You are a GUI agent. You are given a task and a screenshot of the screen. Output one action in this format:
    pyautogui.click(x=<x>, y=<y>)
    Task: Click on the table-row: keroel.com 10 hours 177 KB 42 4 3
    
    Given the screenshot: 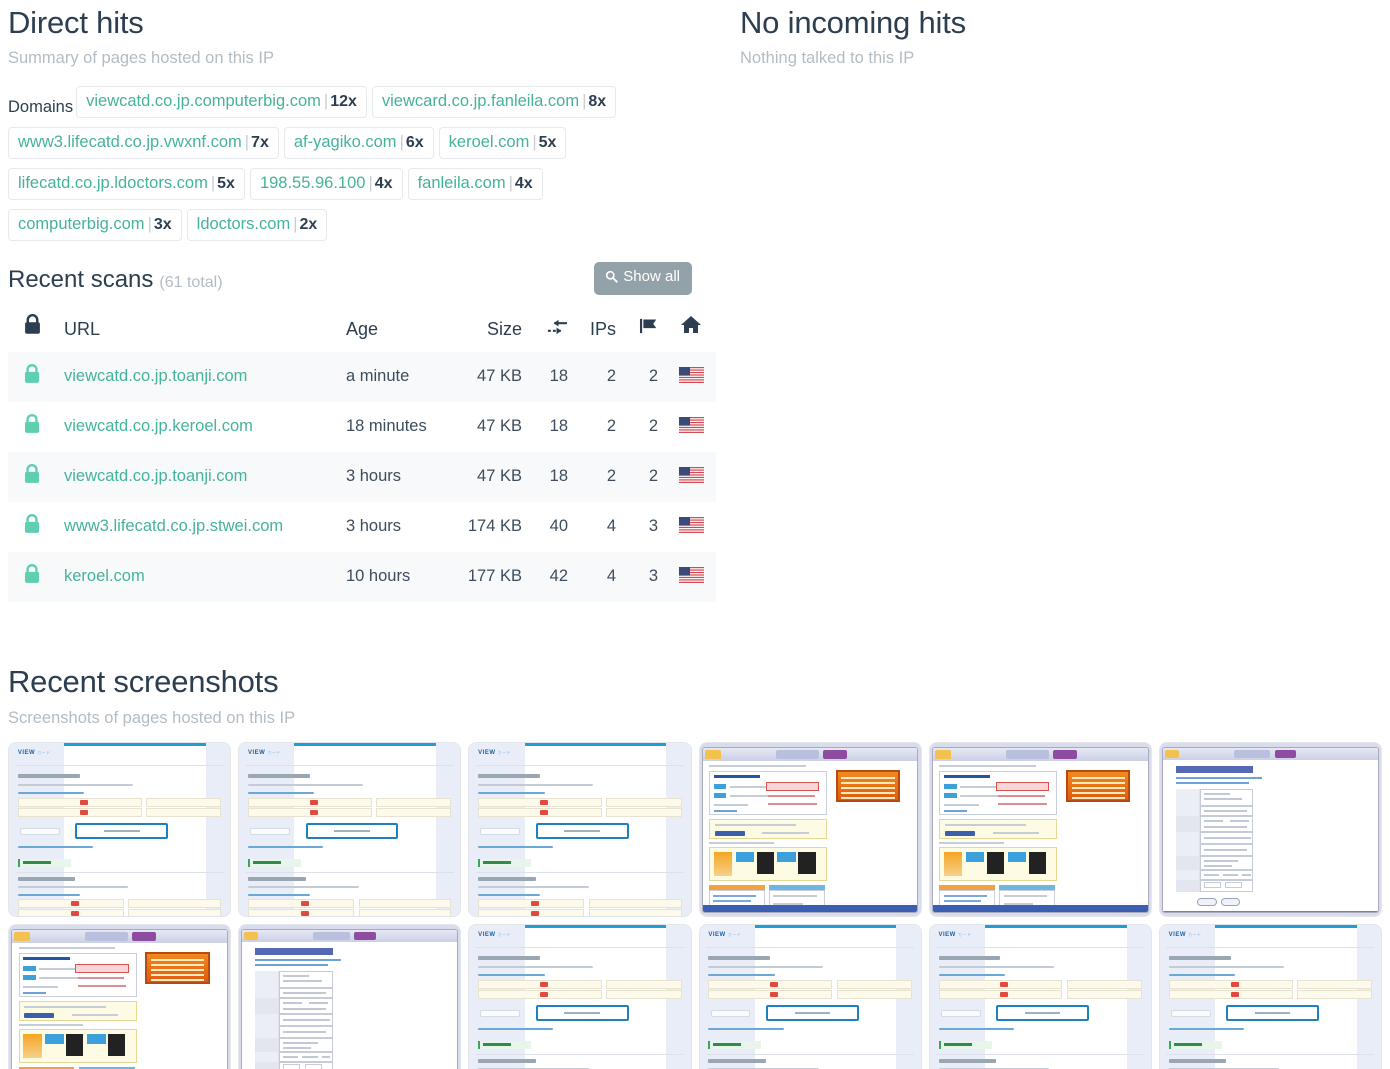 What is the action you would take?
    pyautogui.click(x=362, y=577)
    